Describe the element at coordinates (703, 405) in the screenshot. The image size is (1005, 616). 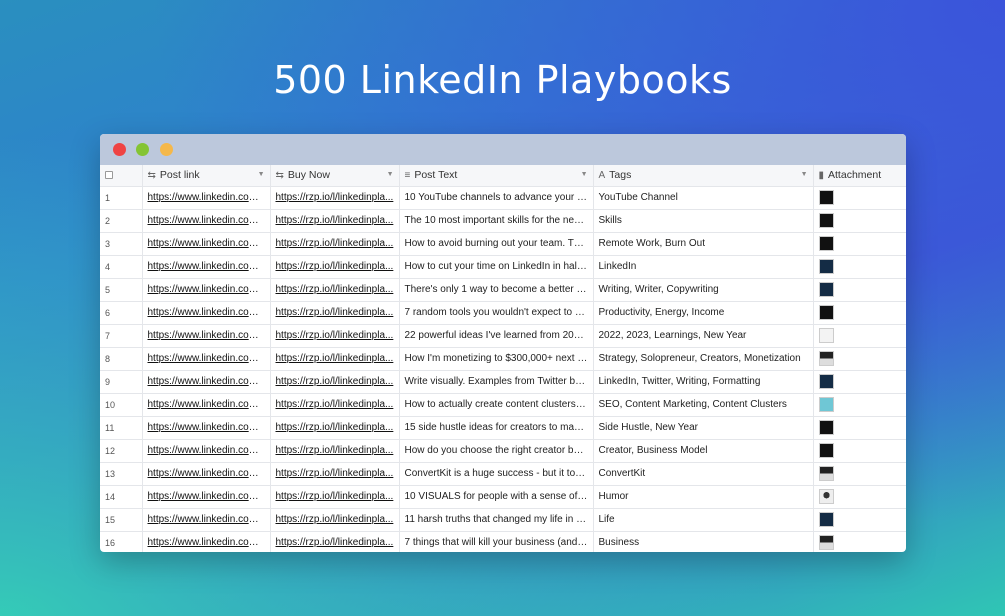
I see `tags-cell: SEO, Content Marketing, Content Clusters` at that location.